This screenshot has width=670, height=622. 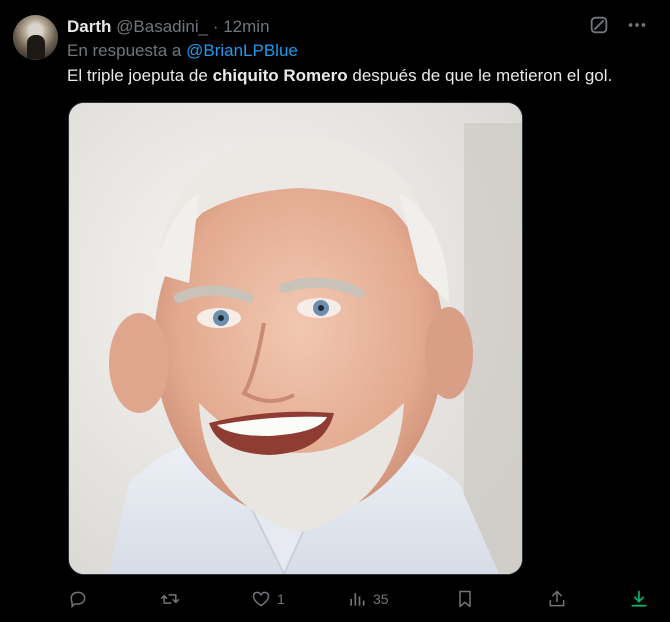 What do you see at coordinates (599, 25) in the screenshot?
I see `grok-icon` at bounding box center [599, 25].